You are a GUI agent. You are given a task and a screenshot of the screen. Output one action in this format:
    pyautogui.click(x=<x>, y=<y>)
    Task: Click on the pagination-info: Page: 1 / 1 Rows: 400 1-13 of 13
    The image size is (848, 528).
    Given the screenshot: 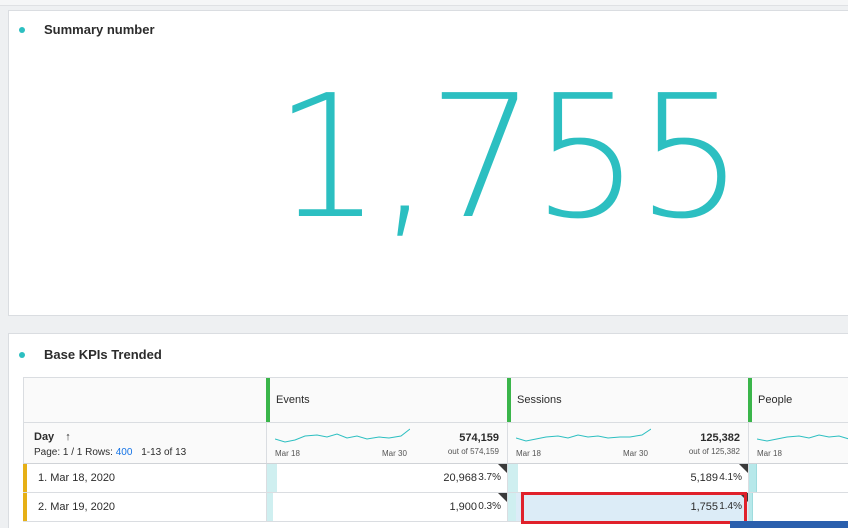 What is the action you would take?
    pyautogui.click(x=110, y=452)
    